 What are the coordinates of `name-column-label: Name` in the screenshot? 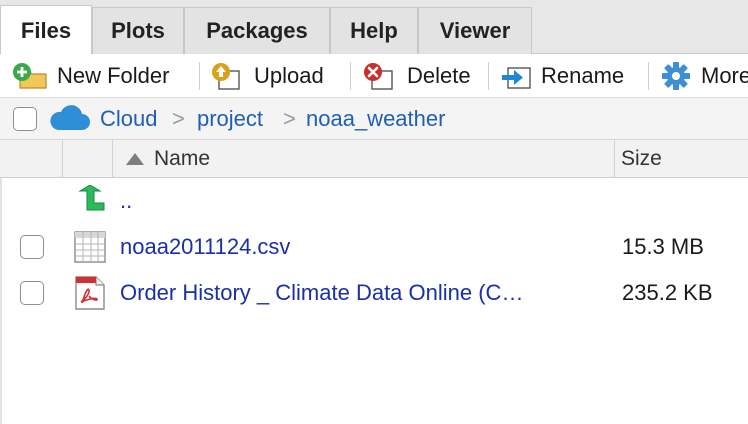 It's located at (182, 158).